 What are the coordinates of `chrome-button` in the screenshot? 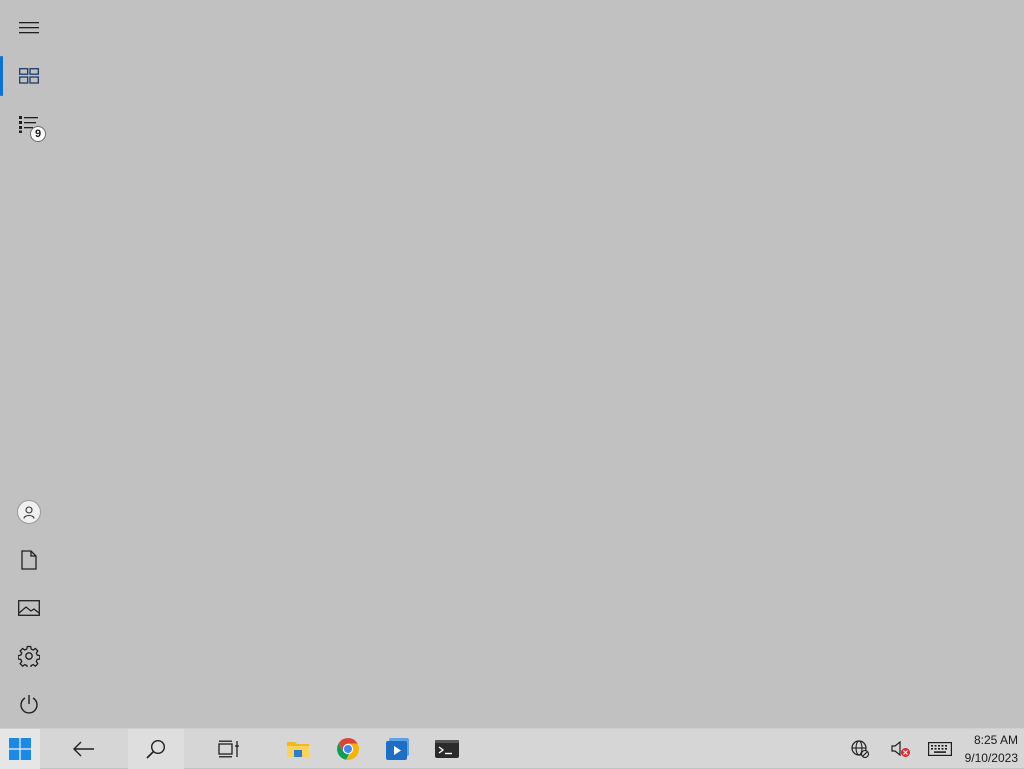 It's located at (348, 749).